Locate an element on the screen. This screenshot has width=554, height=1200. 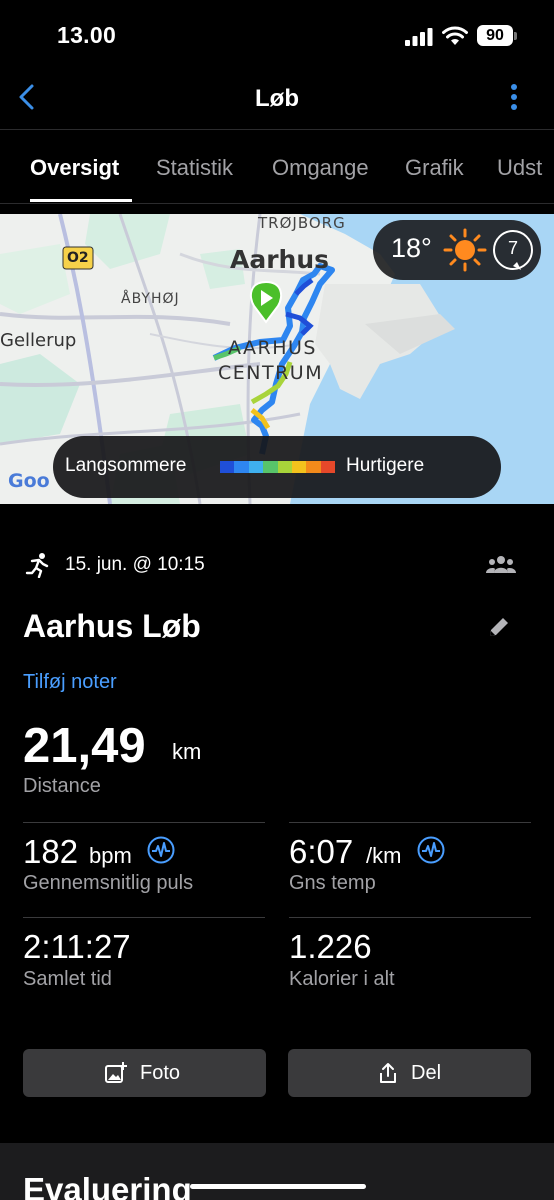
add-notes-link: Tilføj noter is located at coordinates (70, 682).